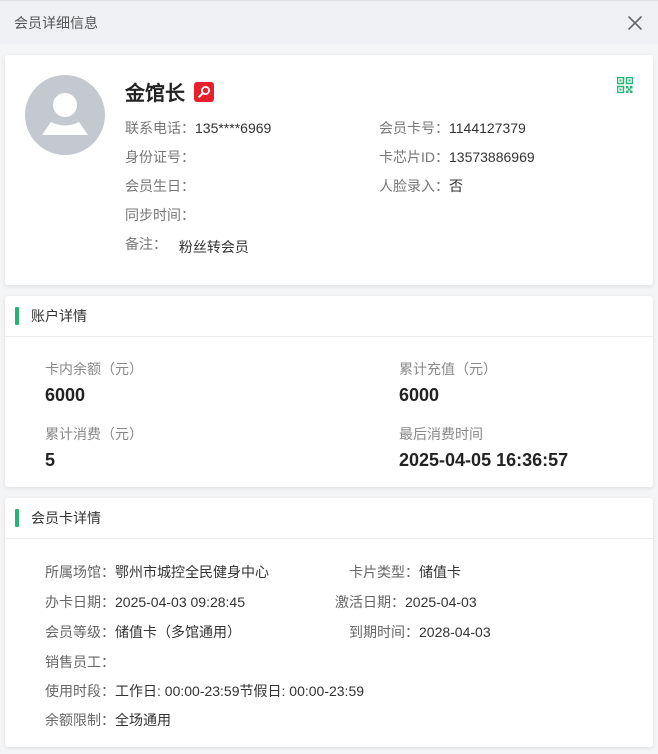  I want to click on phone-value: 135****6969, so click(233, 128).